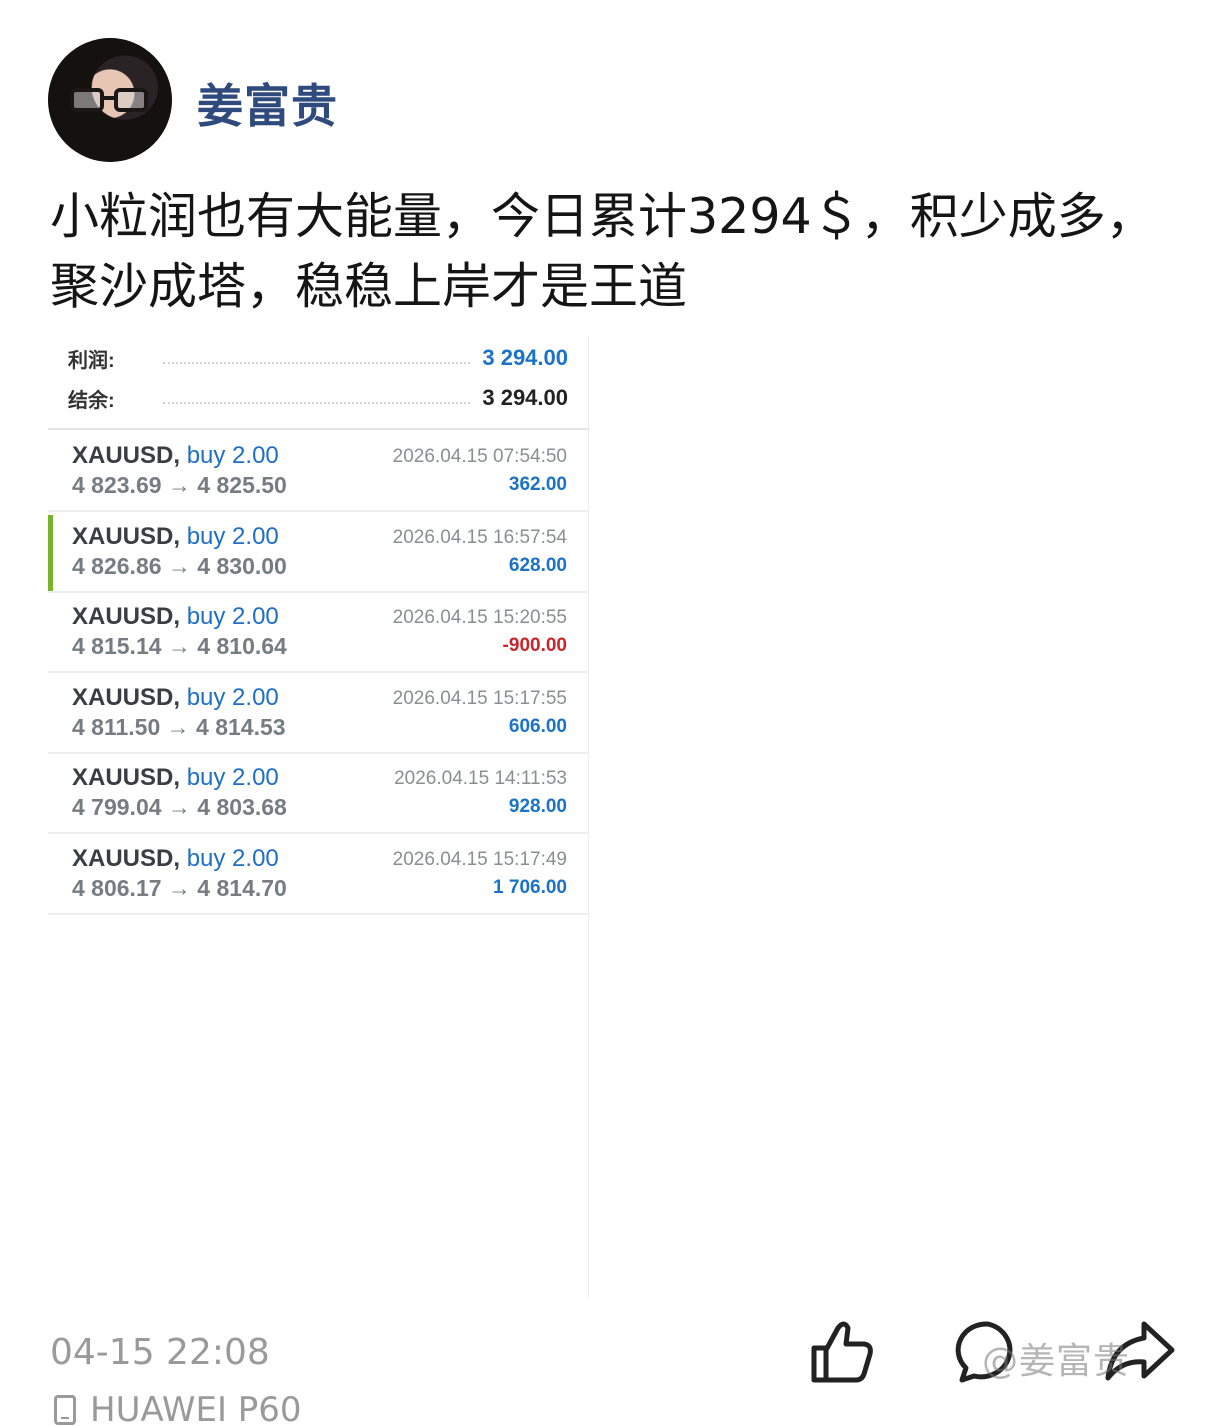  Describe the element at coordinates (534, 645) in the screenshot. I see `trade-profit: -900.00` at that location.